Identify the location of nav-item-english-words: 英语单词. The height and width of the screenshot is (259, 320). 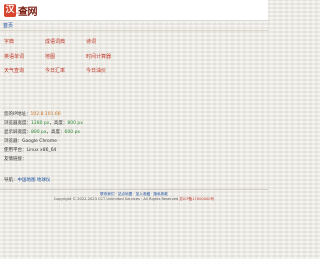
(24, 60).